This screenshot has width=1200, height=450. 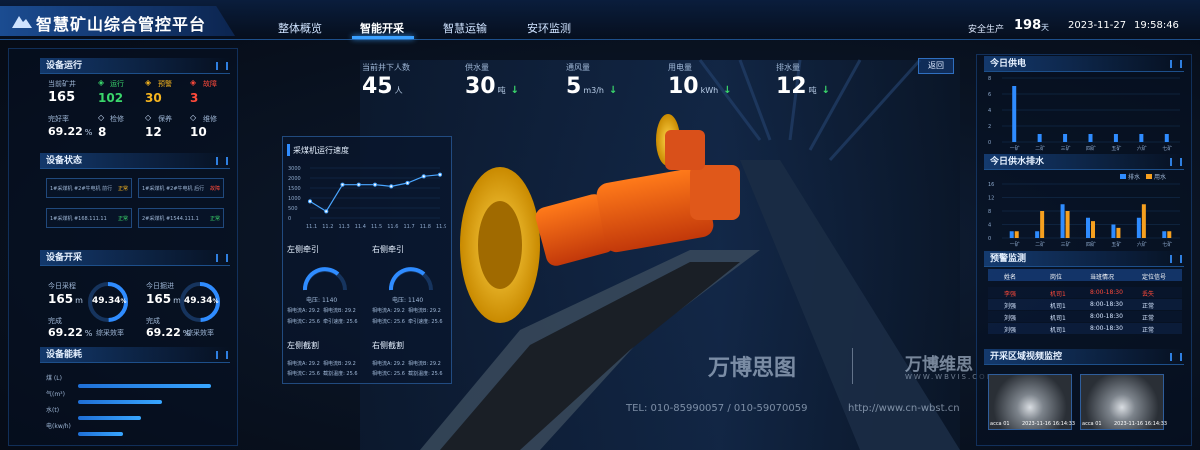 I want to click on panel-title-energy: 设备能耗, so click(x=135, y=355).